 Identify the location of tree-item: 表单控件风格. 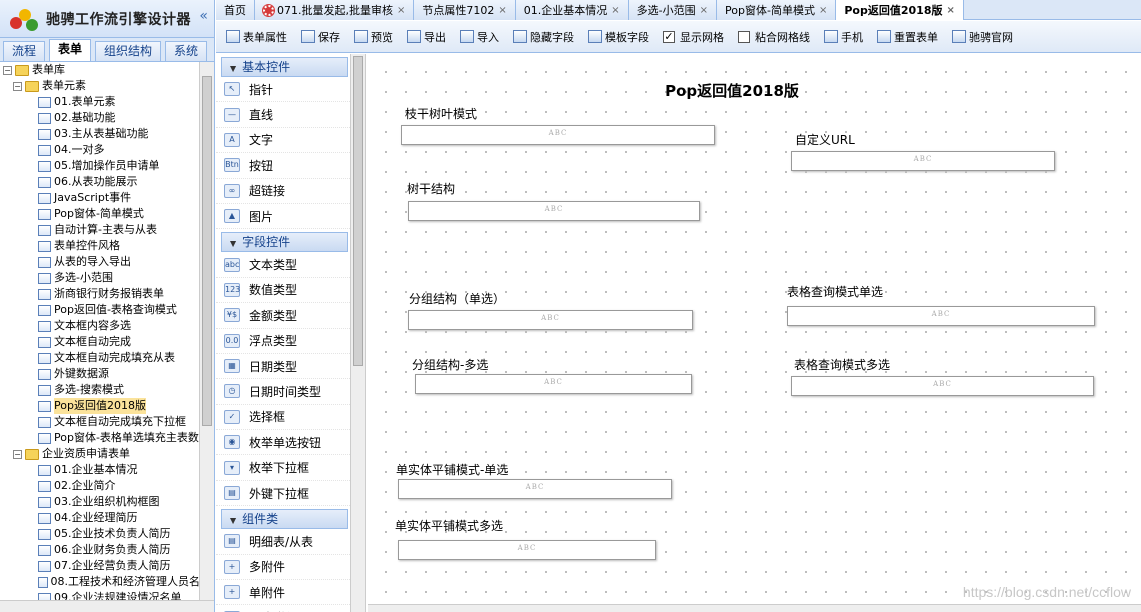
(100, 246).